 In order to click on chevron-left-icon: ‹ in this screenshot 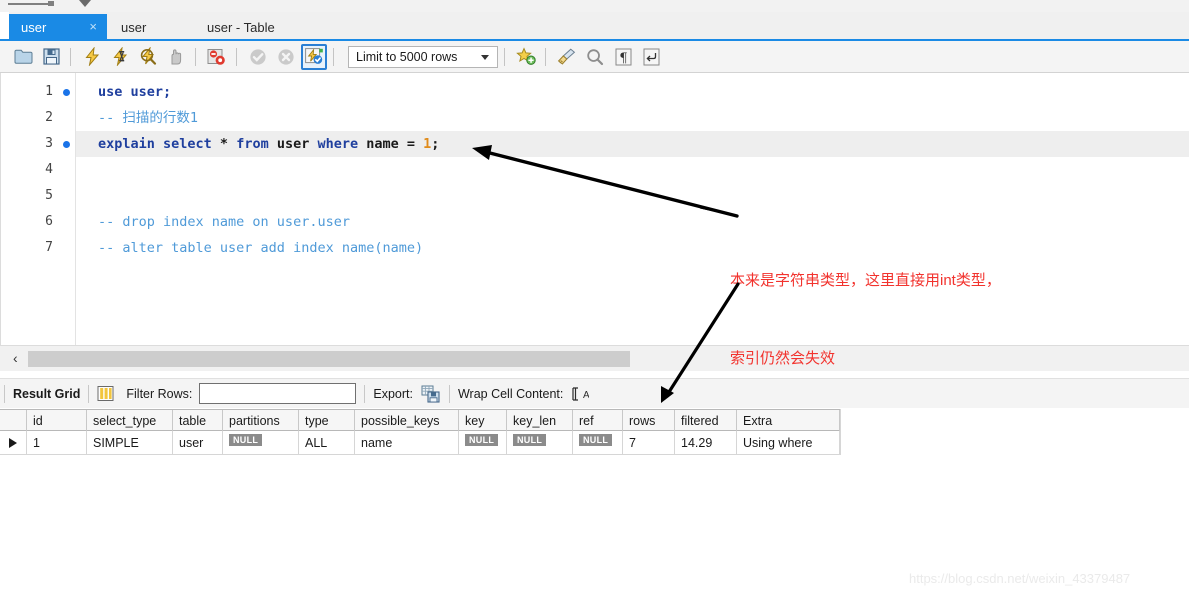, I will do `click(15, 358)`.